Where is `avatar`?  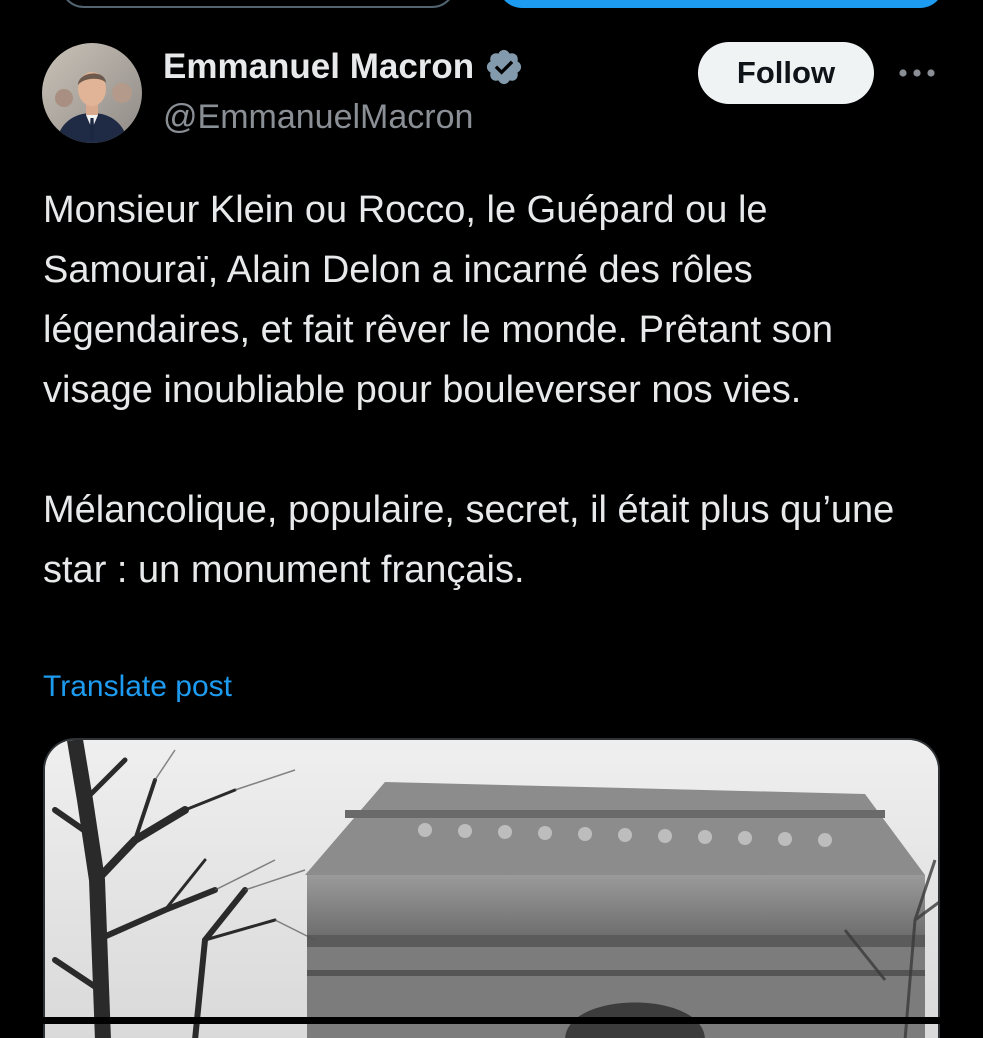
avatar is located at coordinates (92, 93).